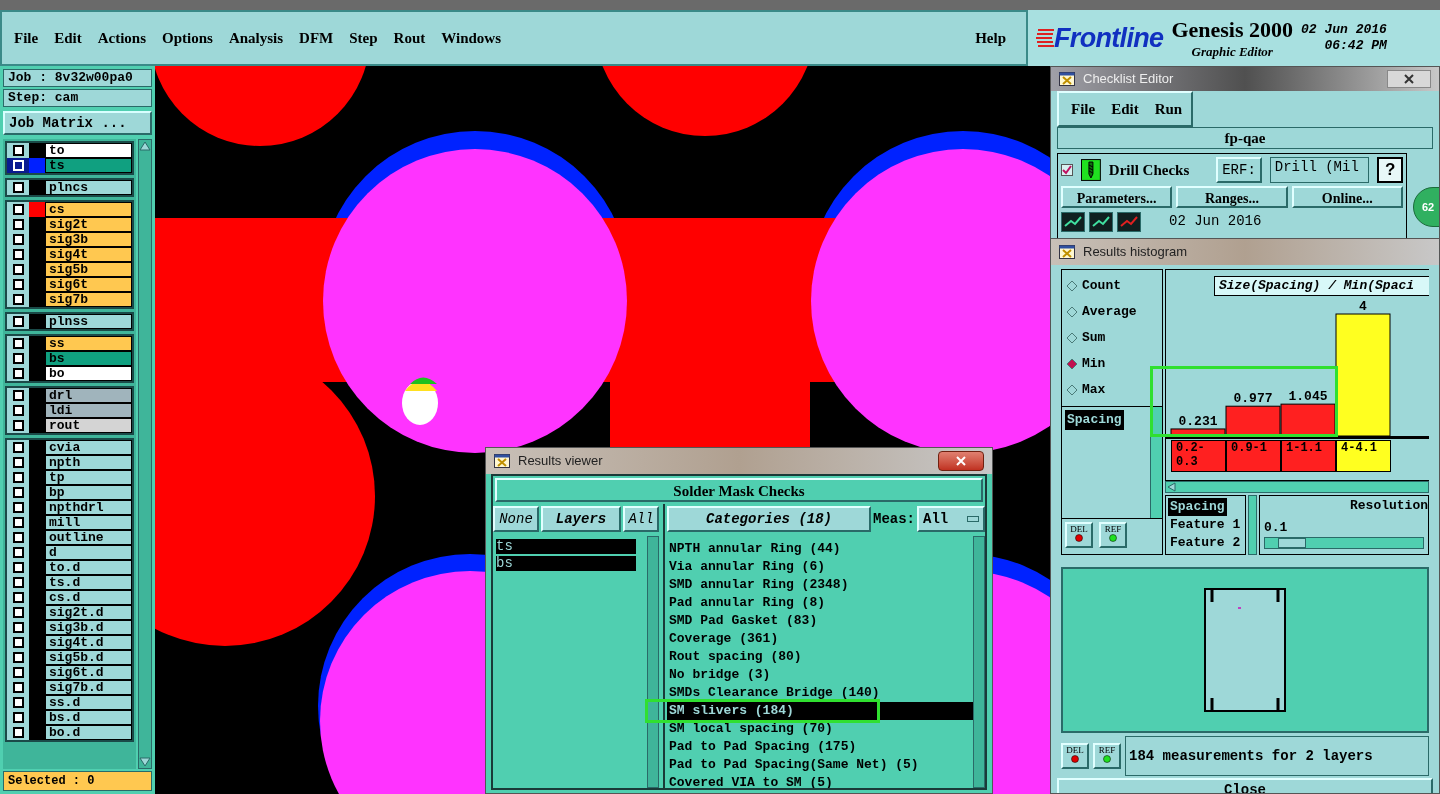 The width and height of the screenshot is (1440, 794). What do you see at coordinates (1112, 390) in the screenshot?
I see `mode-radio: Max` at bounding box center [1112, 390].